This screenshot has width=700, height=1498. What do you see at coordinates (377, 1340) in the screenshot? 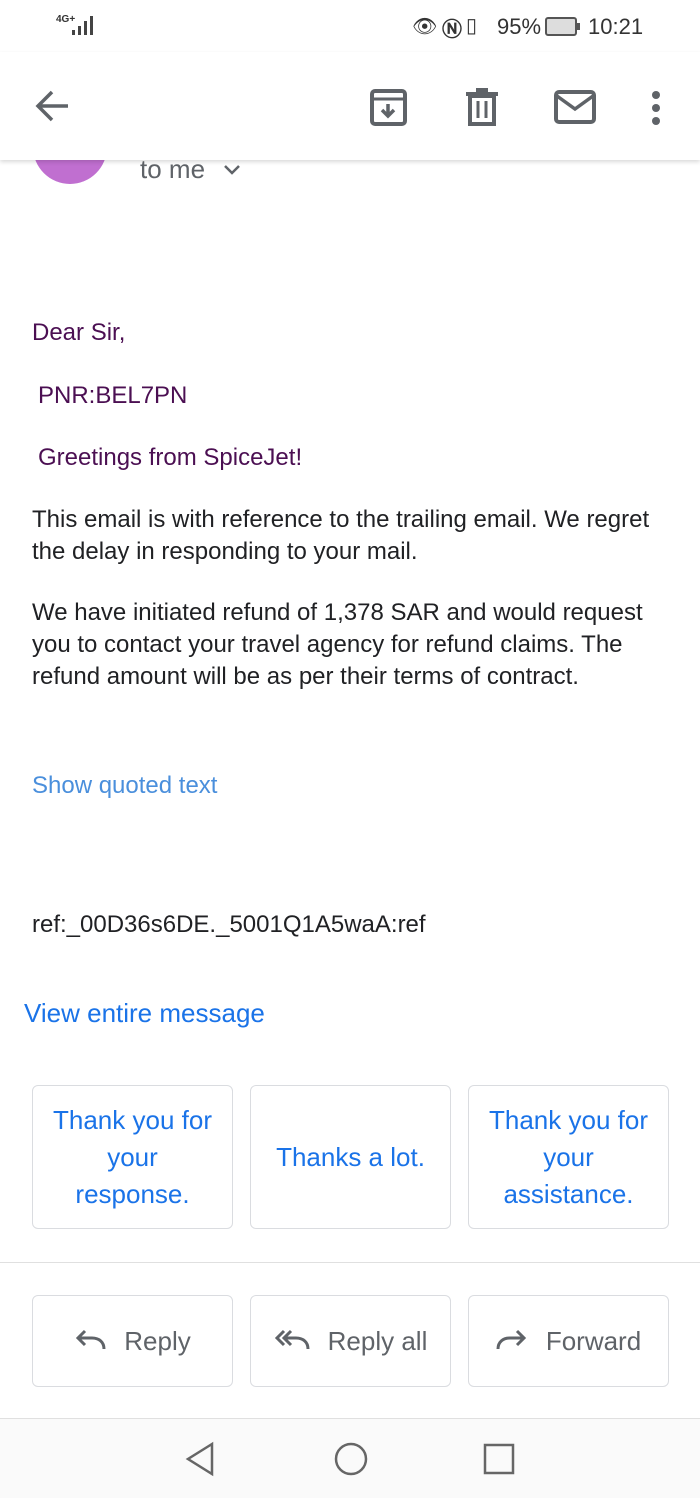
I see `reply-all-label: Reply all` at bounding box center [377, 1340].